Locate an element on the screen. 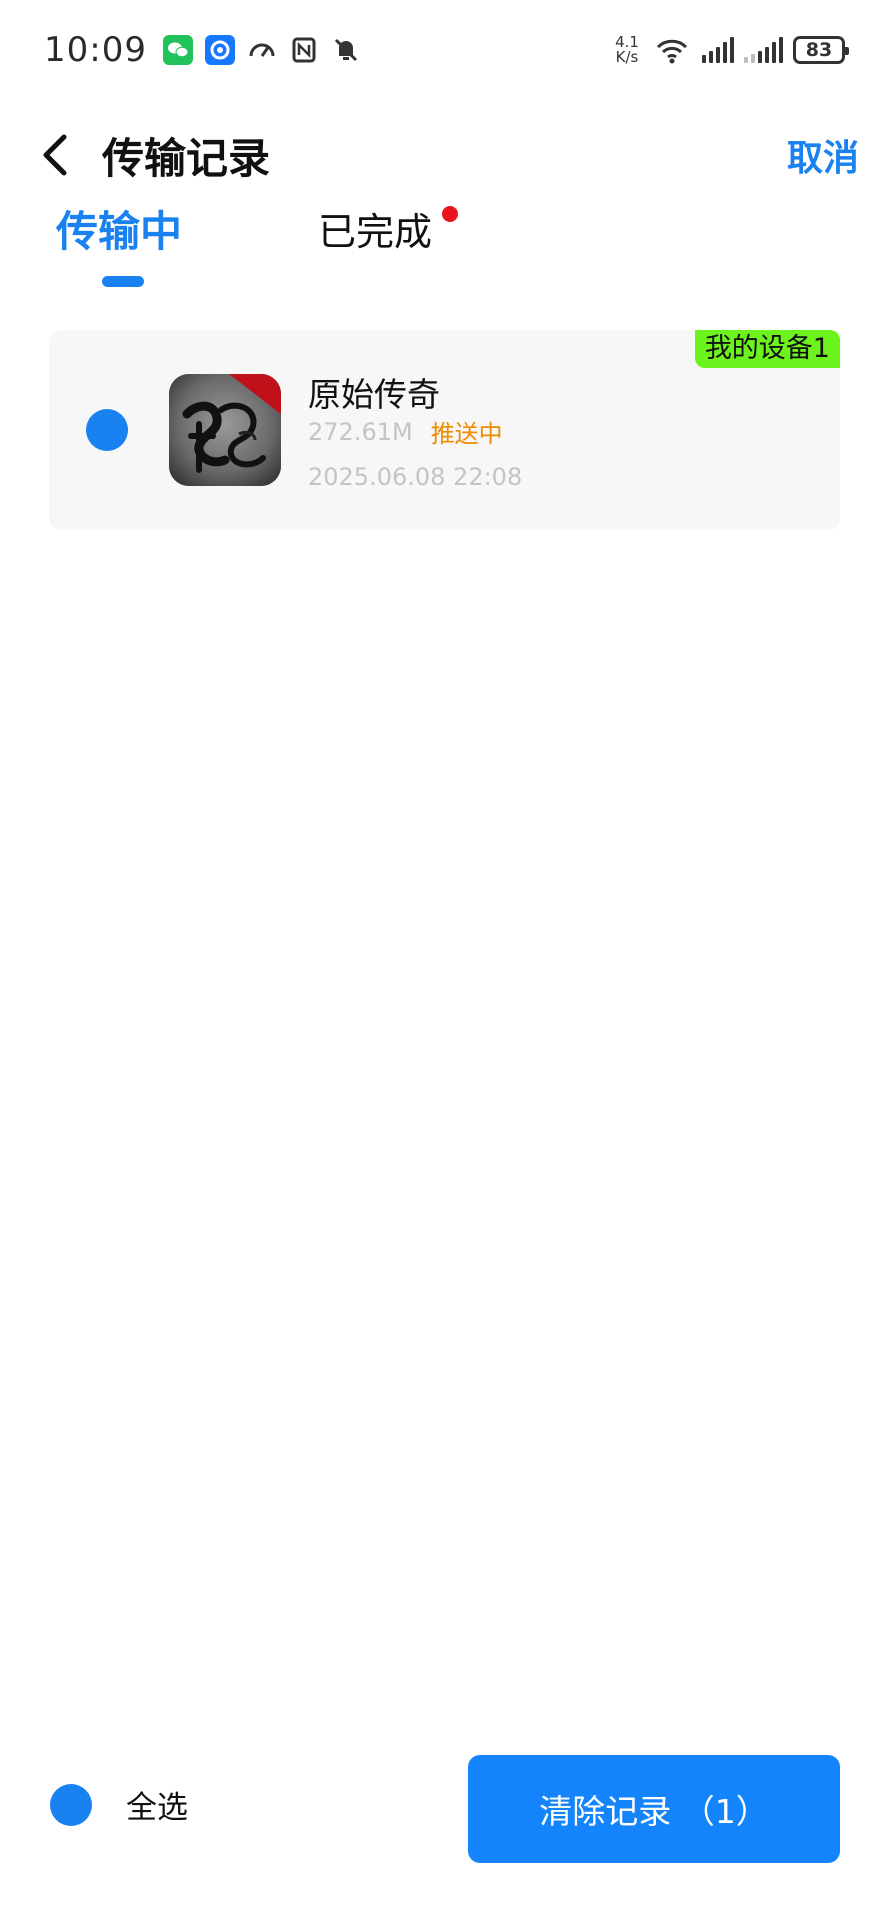  select-all-checkbox is located at coordinates (71, 1804).